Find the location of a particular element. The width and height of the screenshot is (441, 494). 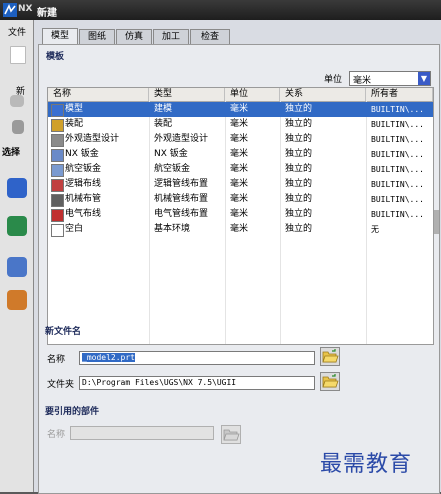

column-header-owner: 所有者 is located at coordinates (399, 94).